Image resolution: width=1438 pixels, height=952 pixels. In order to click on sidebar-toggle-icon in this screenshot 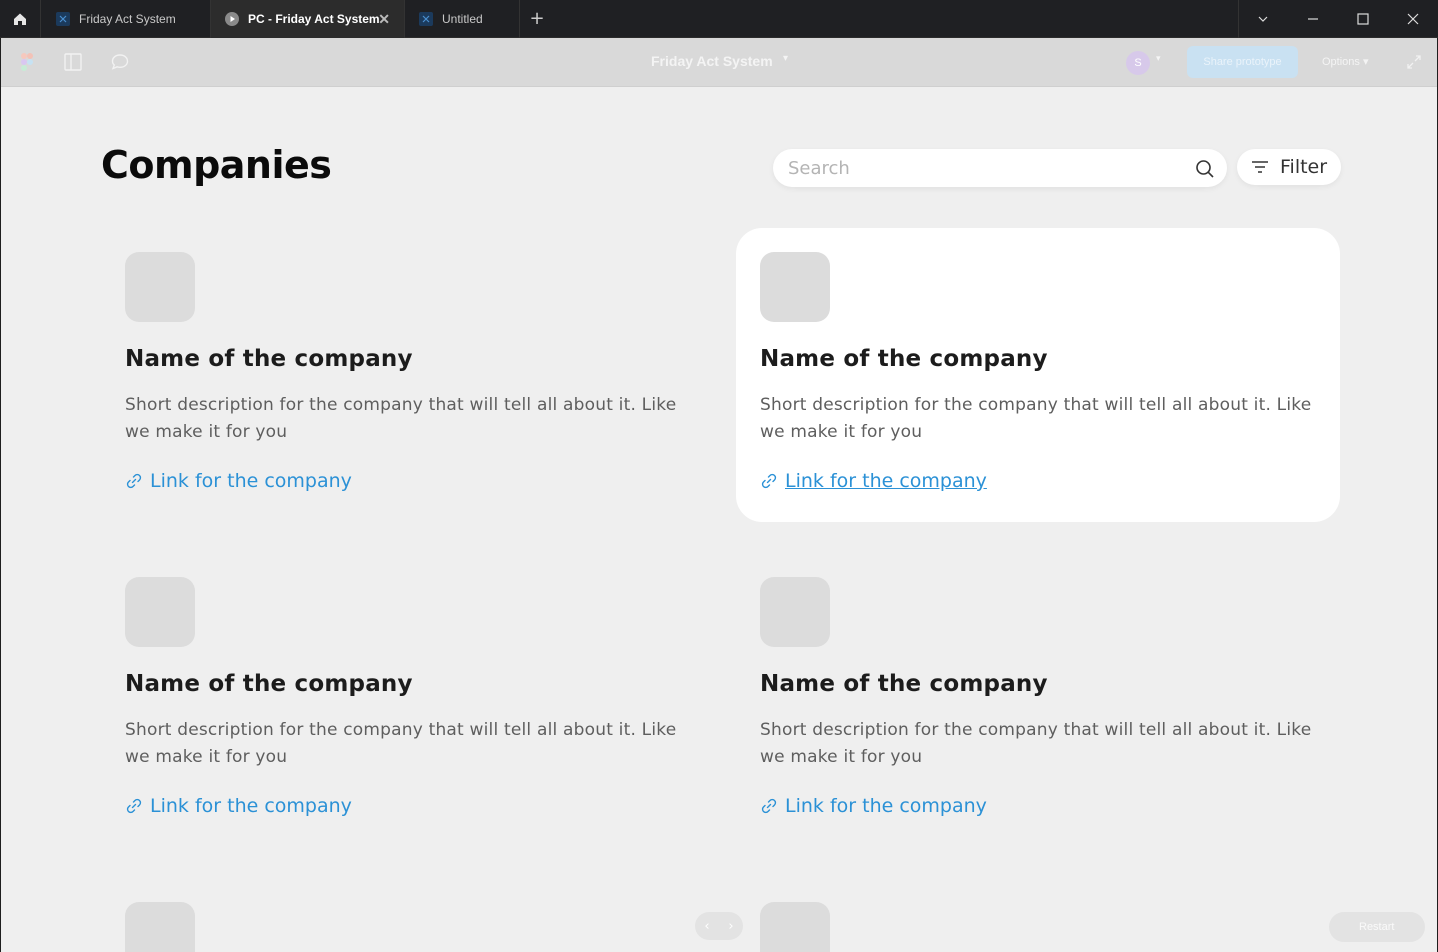, I will do `click(73, 62)`.